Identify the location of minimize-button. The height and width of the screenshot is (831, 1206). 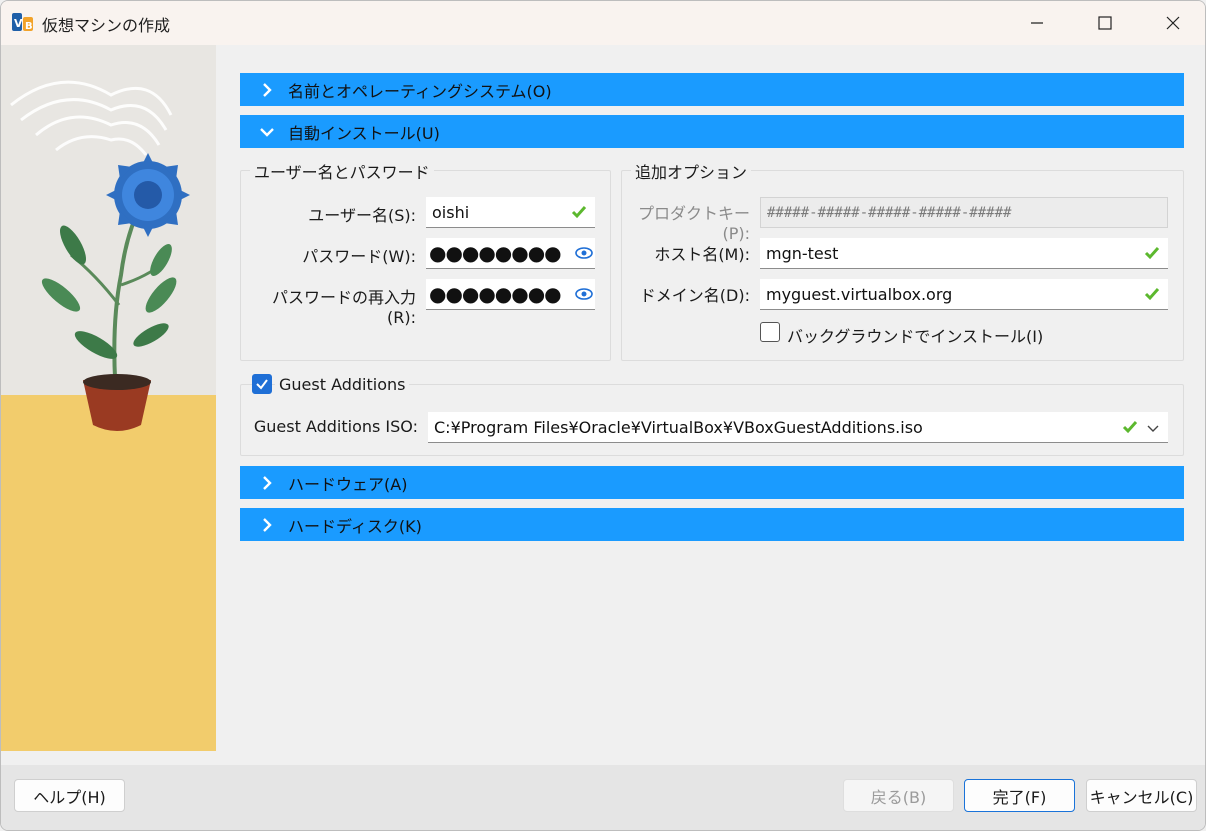
(1037, 23).